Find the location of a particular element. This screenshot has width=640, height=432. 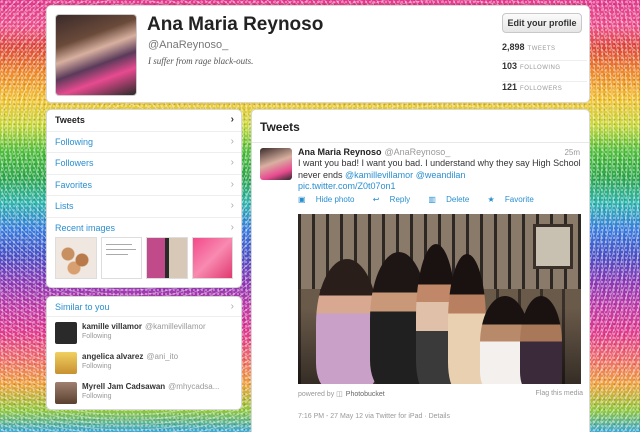

nav-item-following: Following › is located at coordinates (144, 142).